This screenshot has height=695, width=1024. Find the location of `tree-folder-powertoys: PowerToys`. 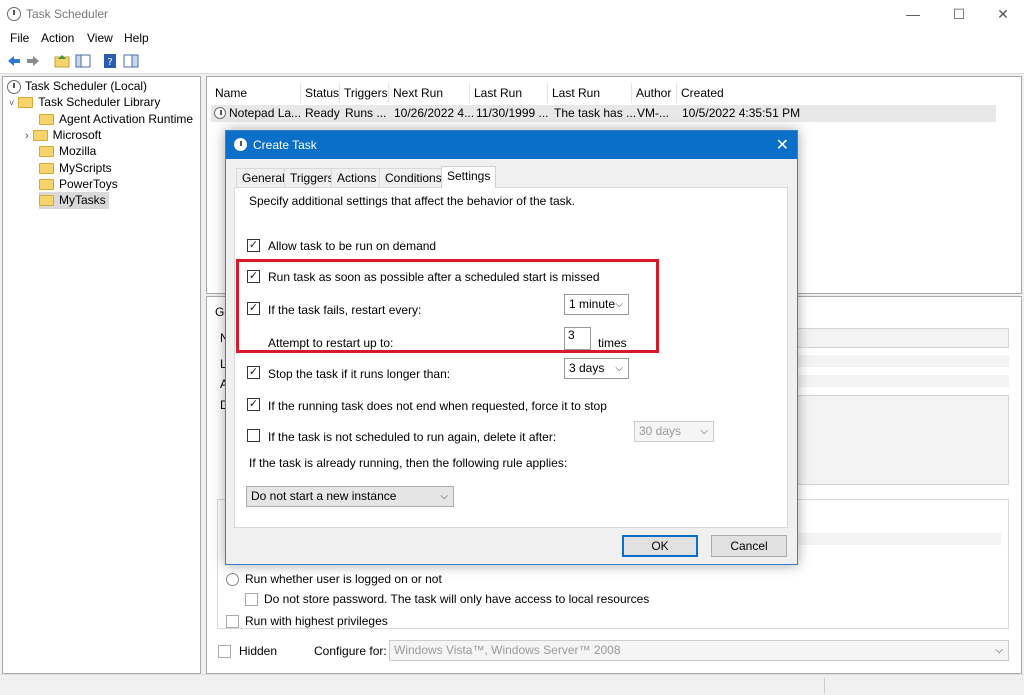

tree-folder-powertoys: PowerToys is located at coordinates (78, 184).